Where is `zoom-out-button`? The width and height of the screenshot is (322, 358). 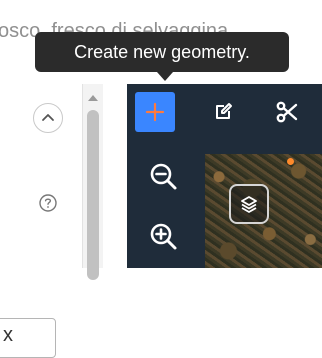
zoom-out-button is located at coordinates (164, 177).